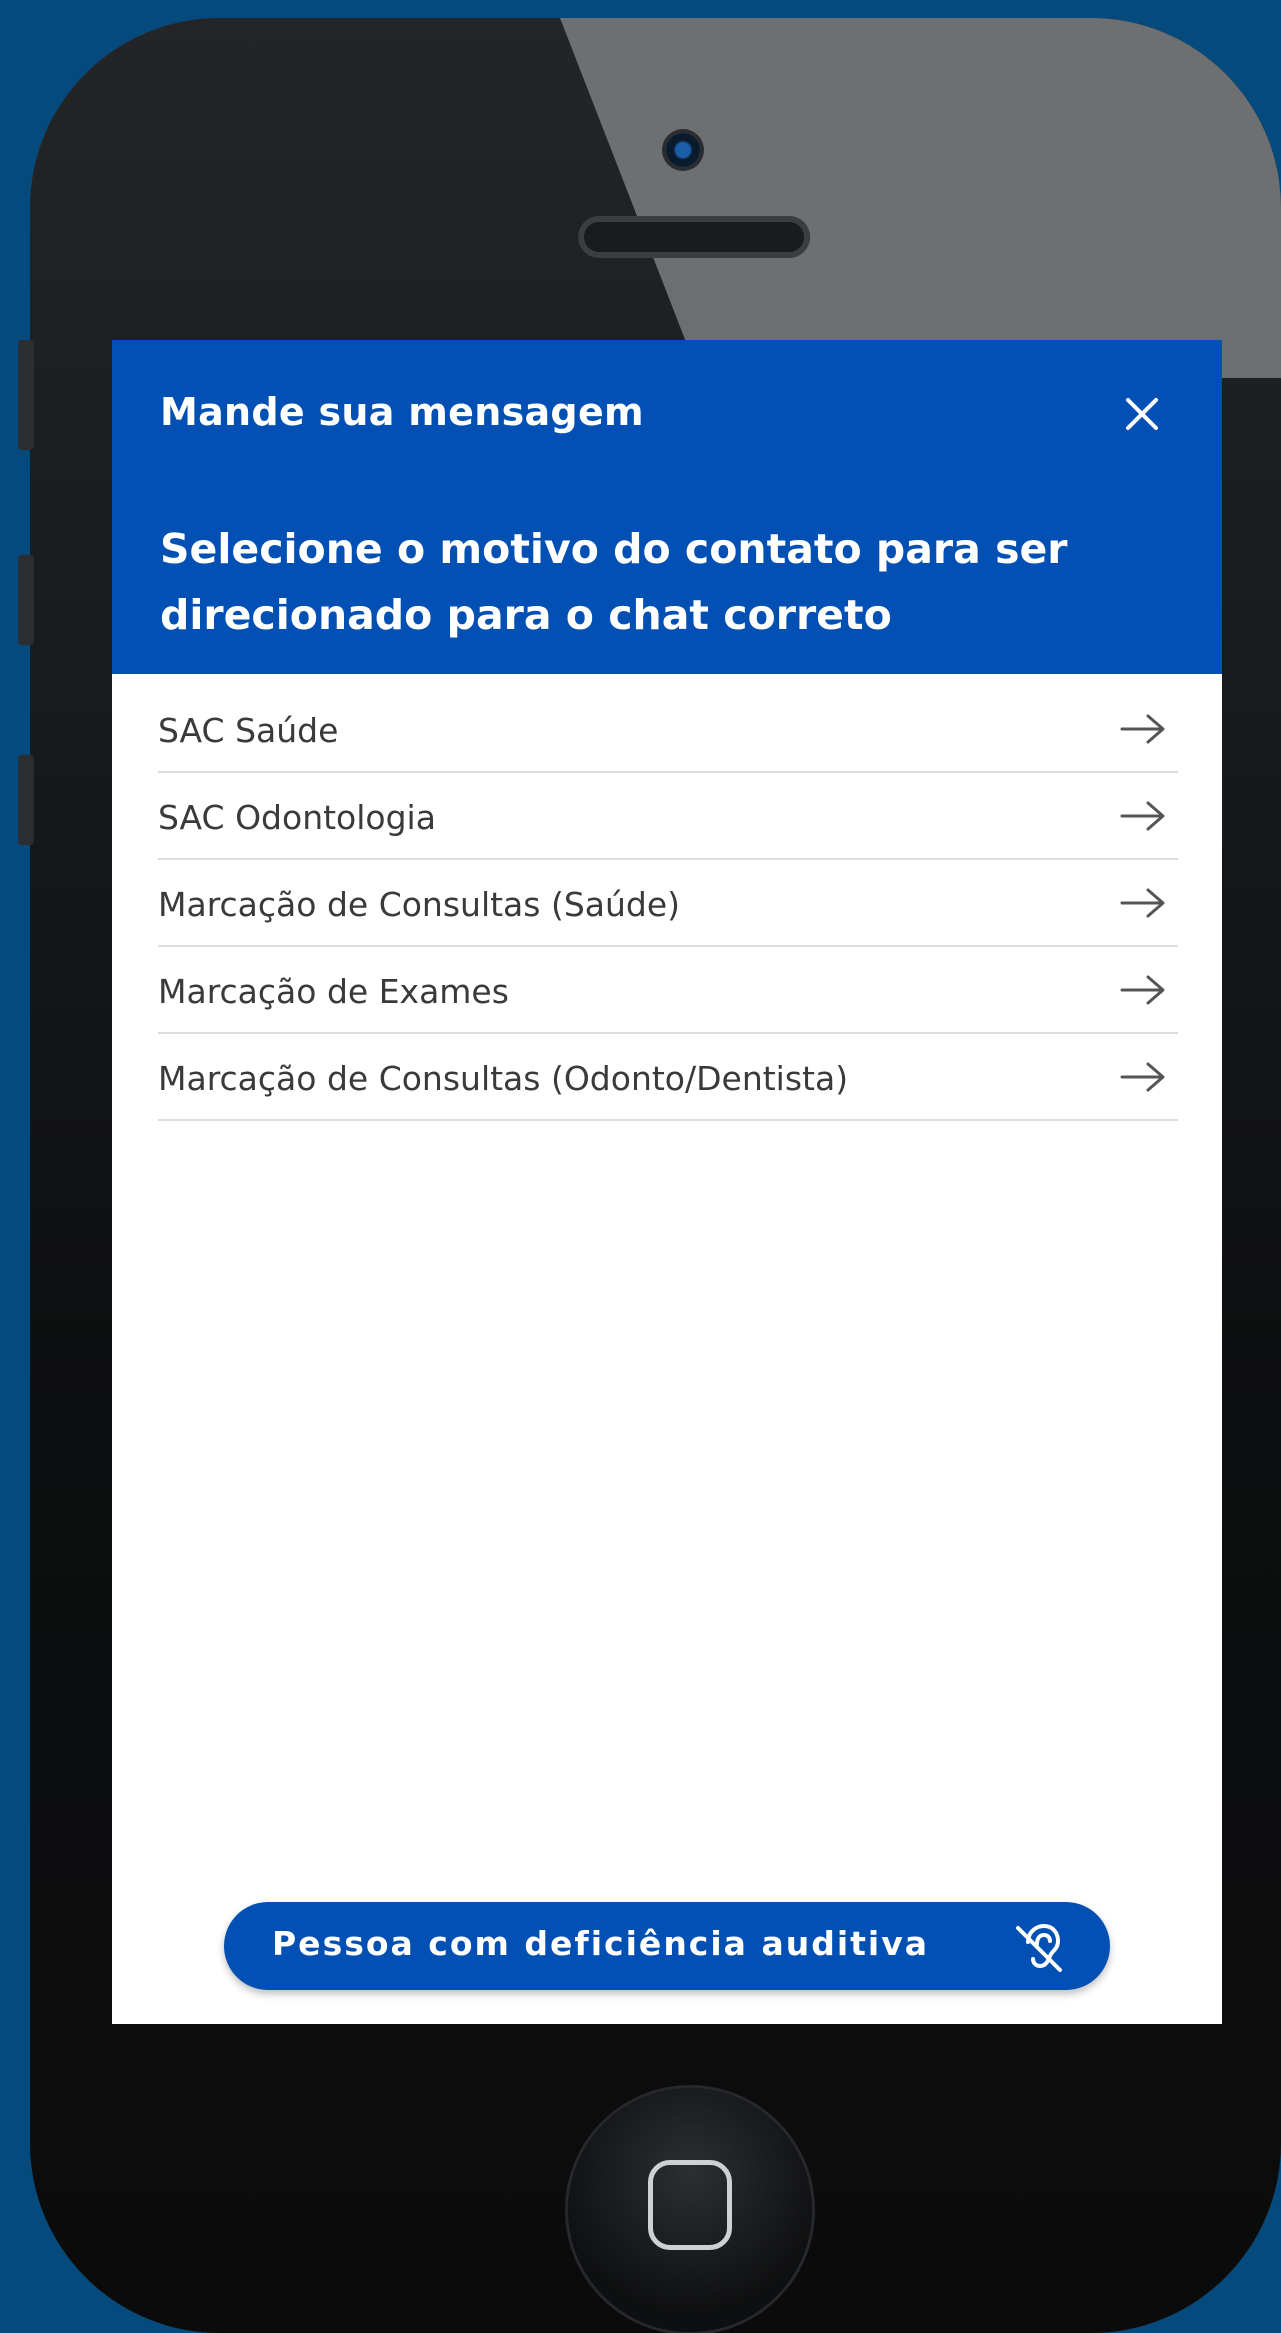 This screenshot has height=2333, width=1281. What do you see at coordinates (419, 904) in the screenshot?
I see `option-label: Marcação de Consultas (Saúde)` at bounding box center [419, 904].